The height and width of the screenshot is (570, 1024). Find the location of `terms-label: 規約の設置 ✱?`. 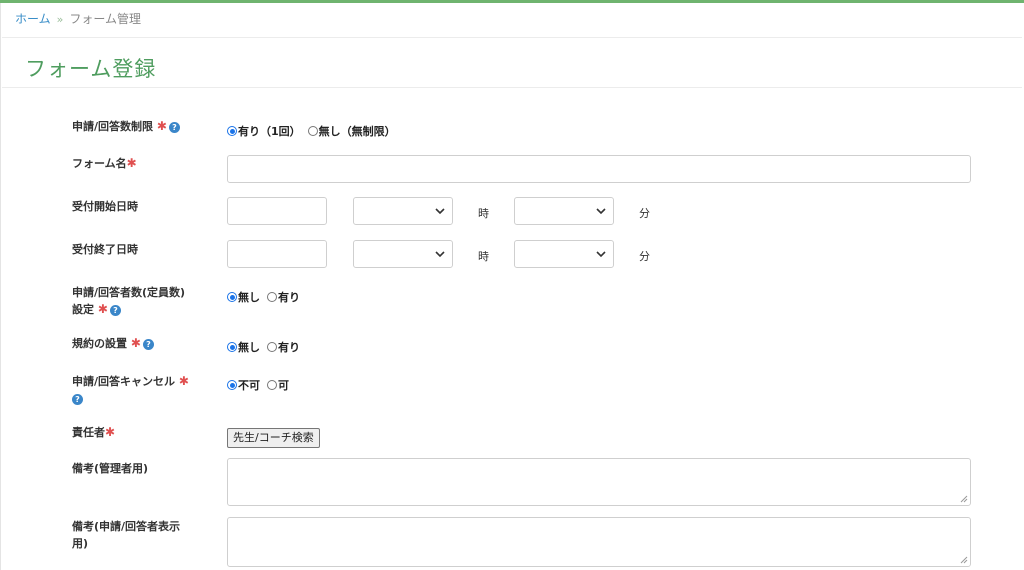

terms-label: 規約の設置 ✱? is located at coordinates (137, 343).